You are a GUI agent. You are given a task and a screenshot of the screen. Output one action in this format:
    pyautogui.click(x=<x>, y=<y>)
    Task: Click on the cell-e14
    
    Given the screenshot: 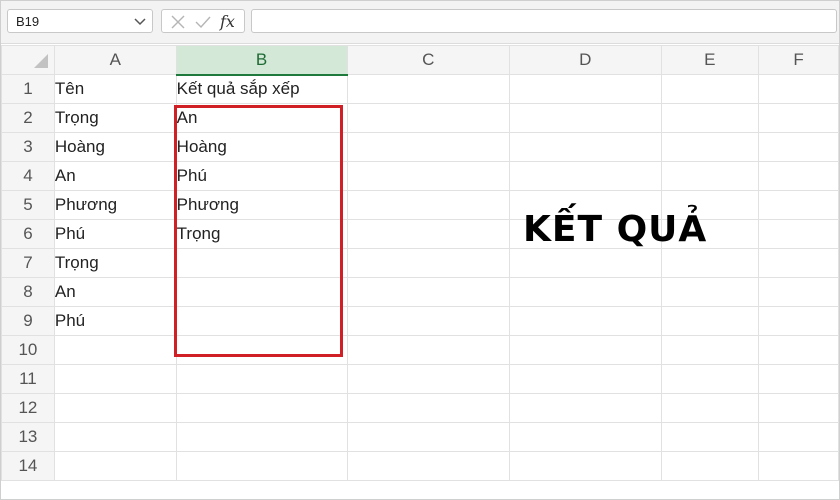 What is the action you would take?
    pyautogui.click(x=710, y=466)
    